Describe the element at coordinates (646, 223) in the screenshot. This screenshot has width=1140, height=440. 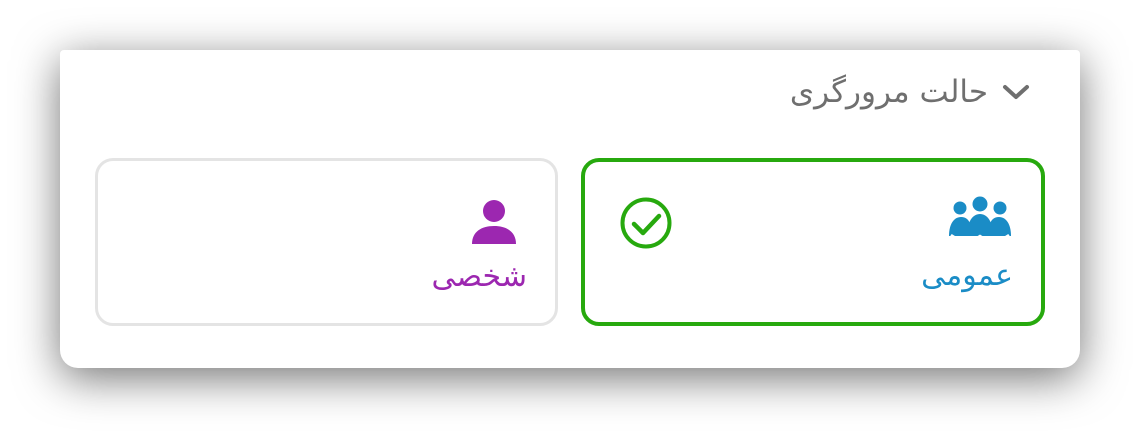
I see `check-circle-icon` at that location.